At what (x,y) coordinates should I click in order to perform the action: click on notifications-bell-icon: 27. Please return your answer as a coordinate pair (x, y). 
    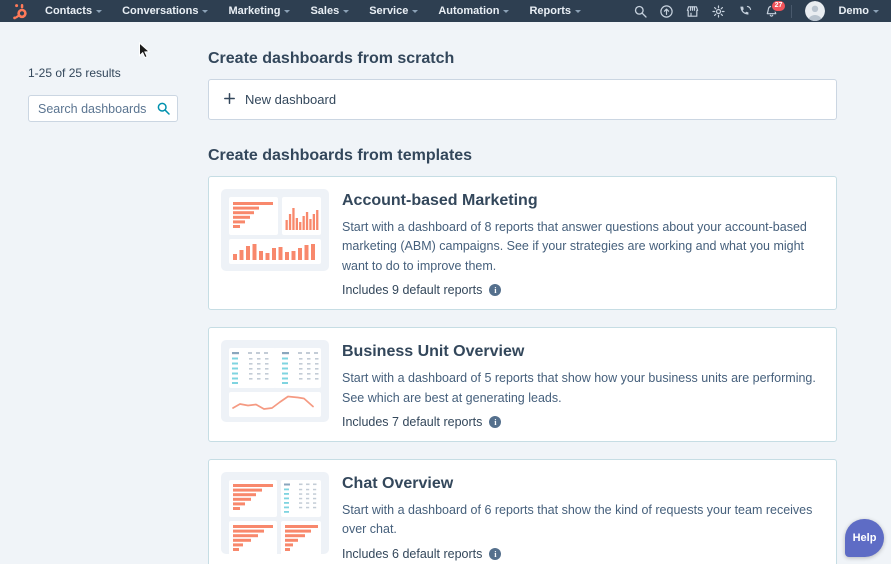
    Looking at the image, I should click on (776, 9).